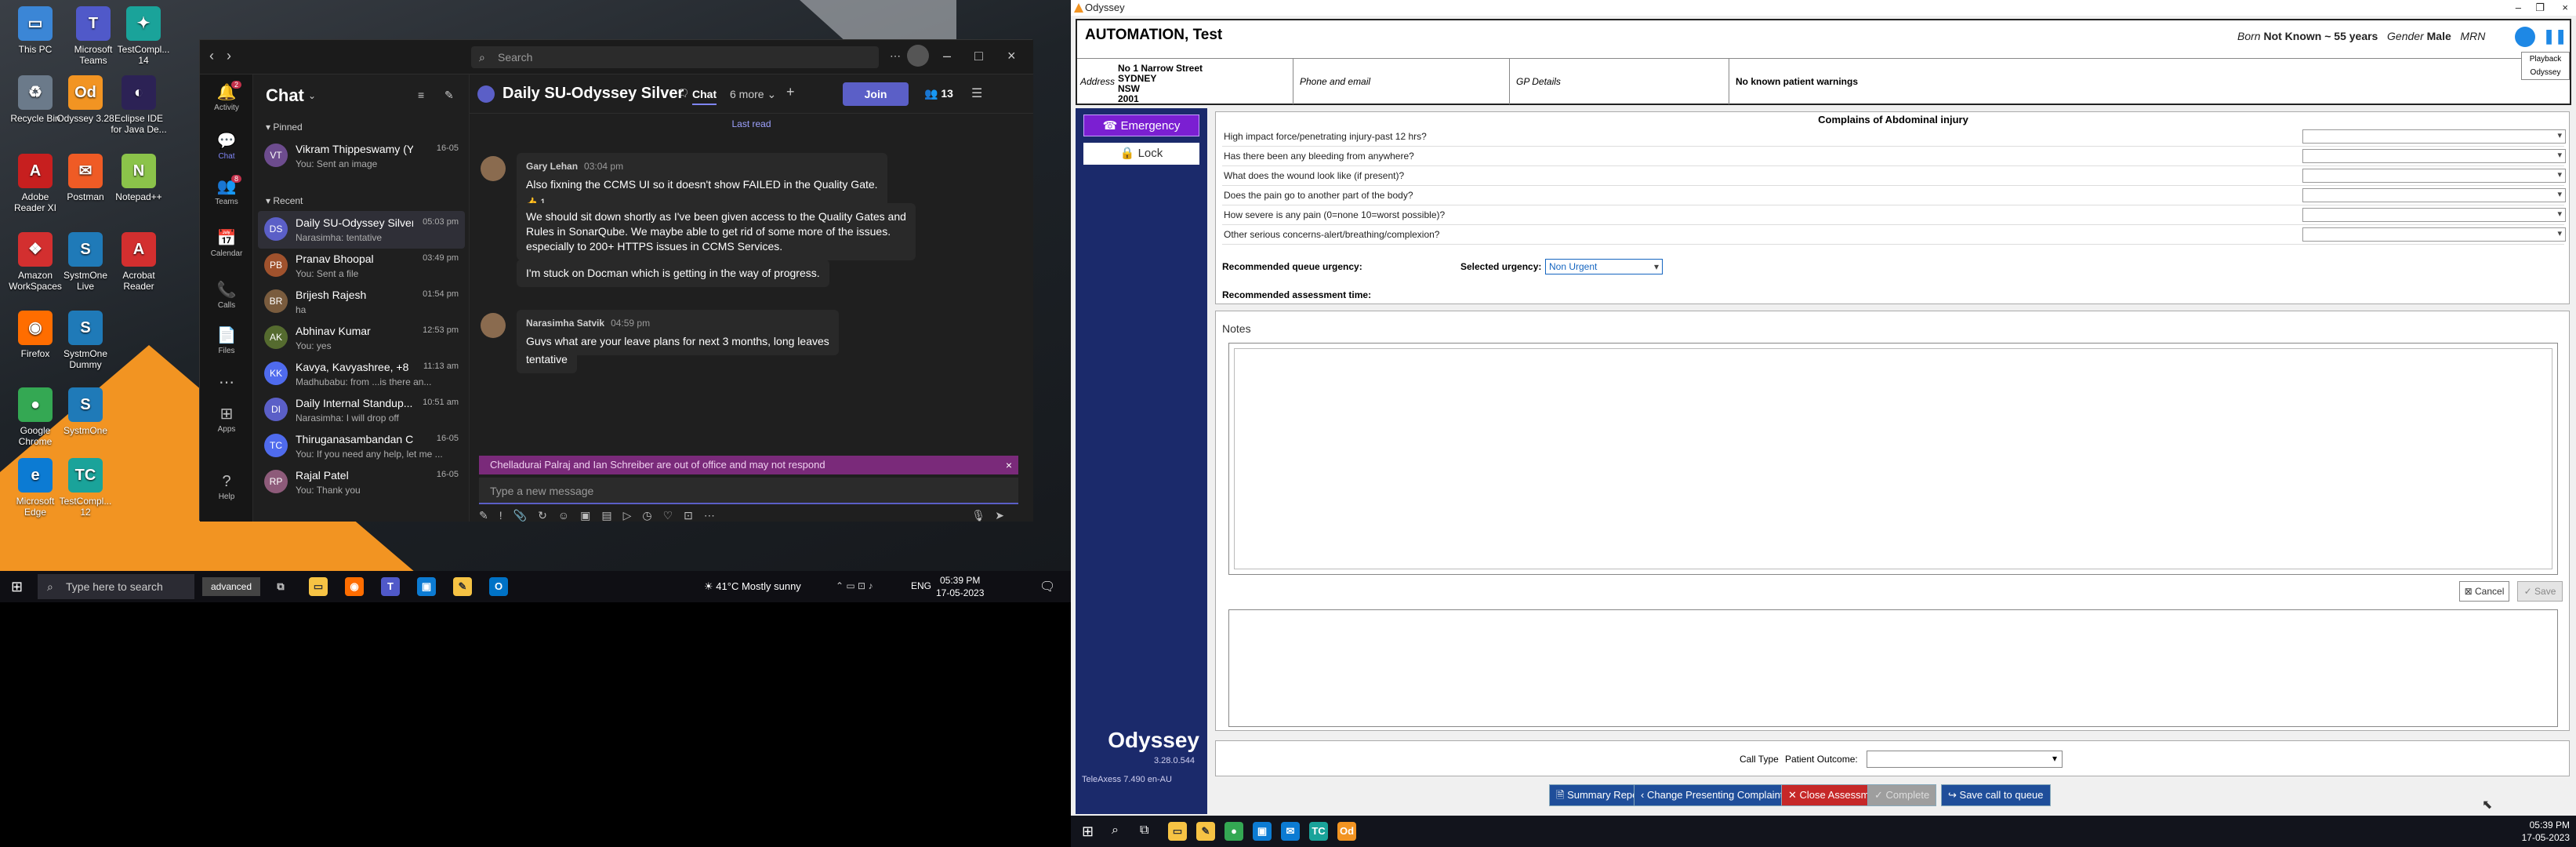 This screenshot has height=847, width=2576. Describe the element at coordinates (116, 586) in the screenshot. I see `taskbar-search-input: ⌕ Type here to search` at that location.